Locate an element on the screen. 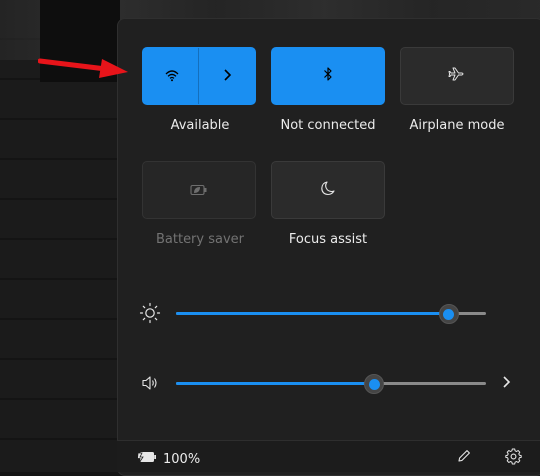  bluetooth-toggle-button is located at coordinates (328, 76).